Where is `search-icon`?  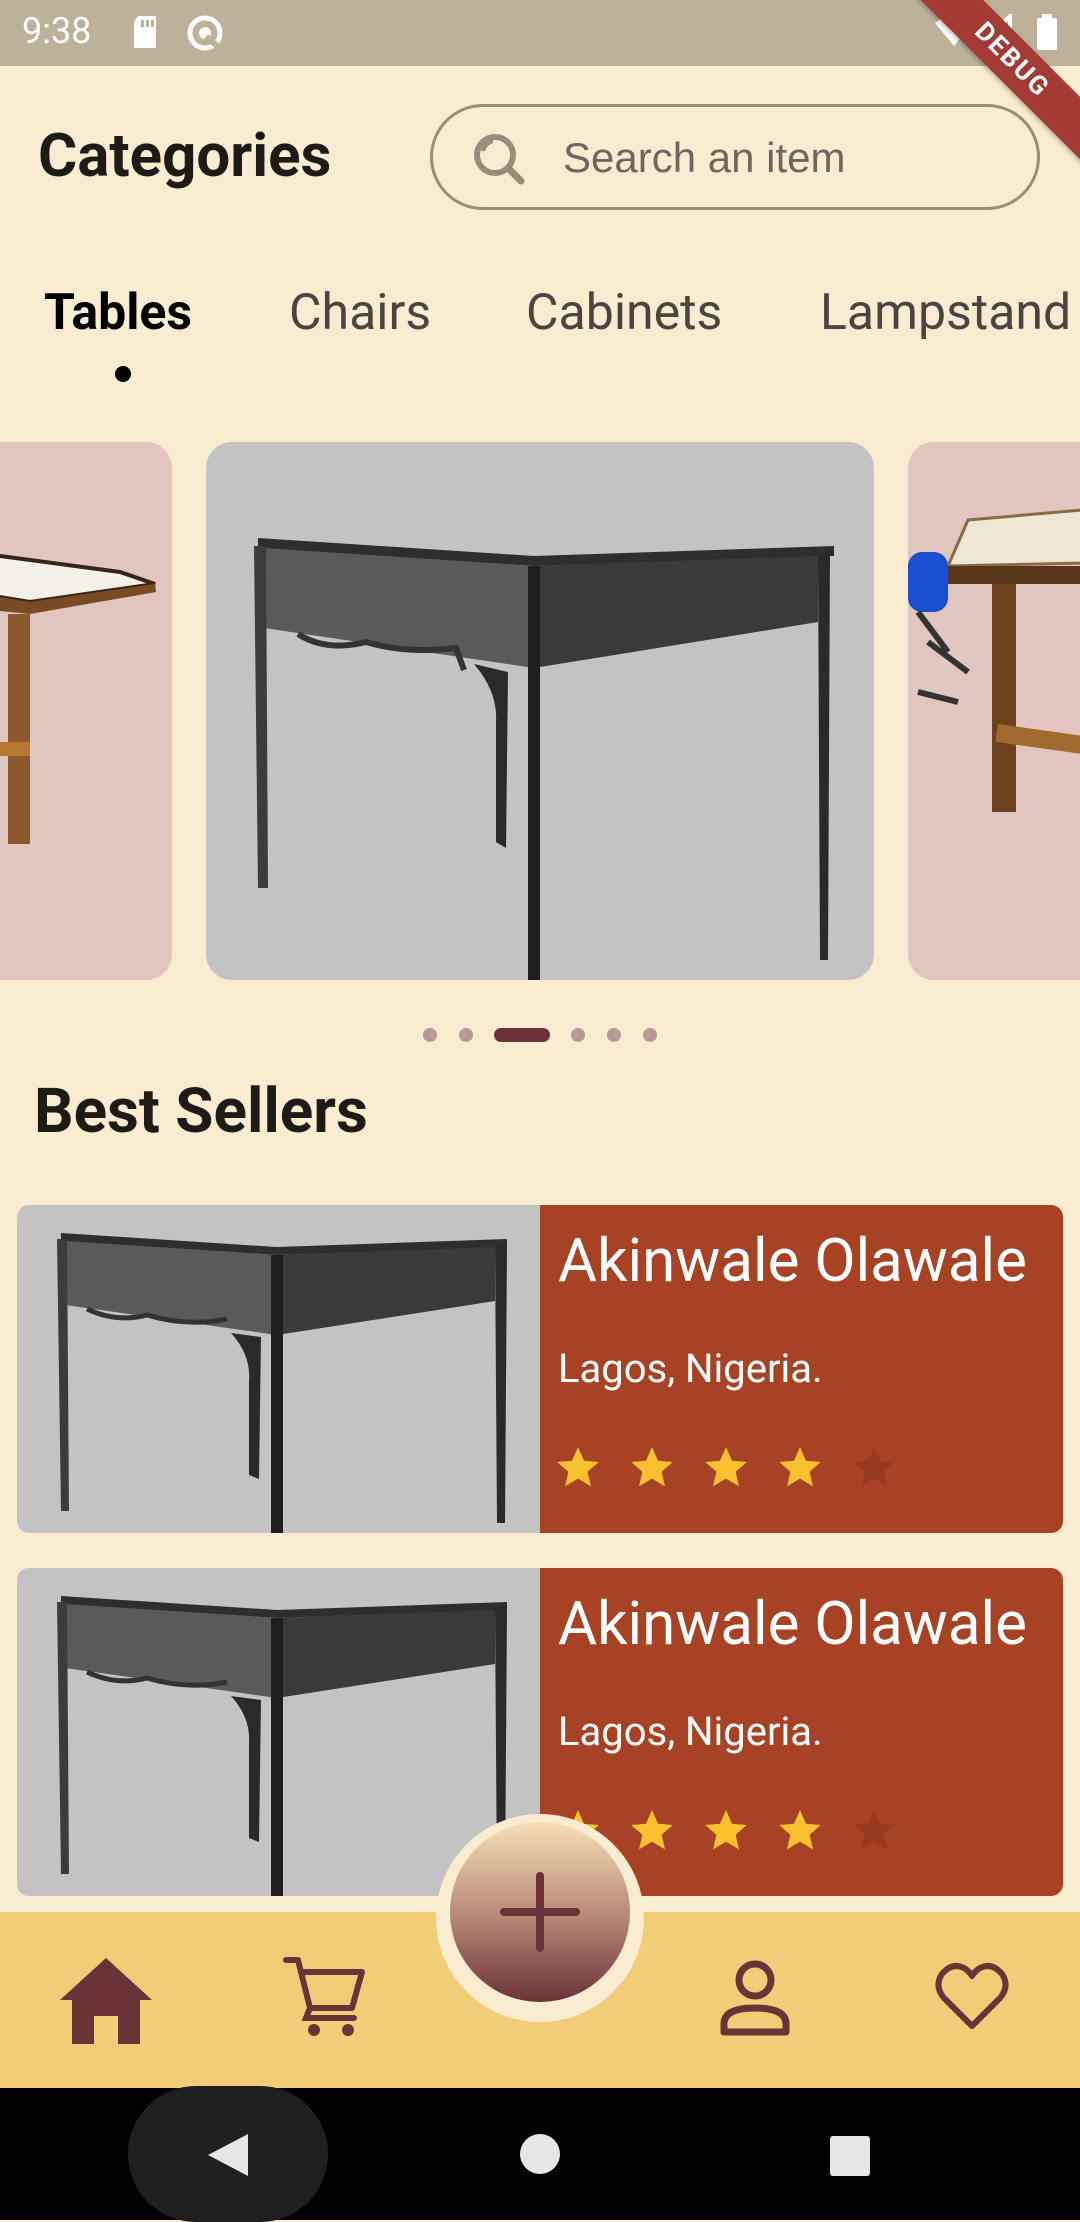 search-icon is located at coordinates (499, 159).